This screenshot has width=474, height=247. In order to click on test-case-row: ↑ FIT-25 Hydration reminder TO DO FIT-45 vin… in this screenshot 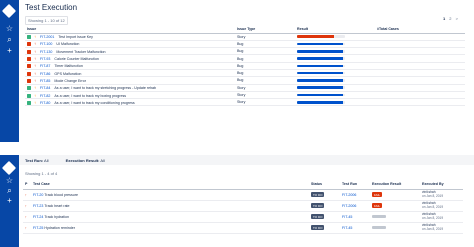, I will do `click(243, 228)`.